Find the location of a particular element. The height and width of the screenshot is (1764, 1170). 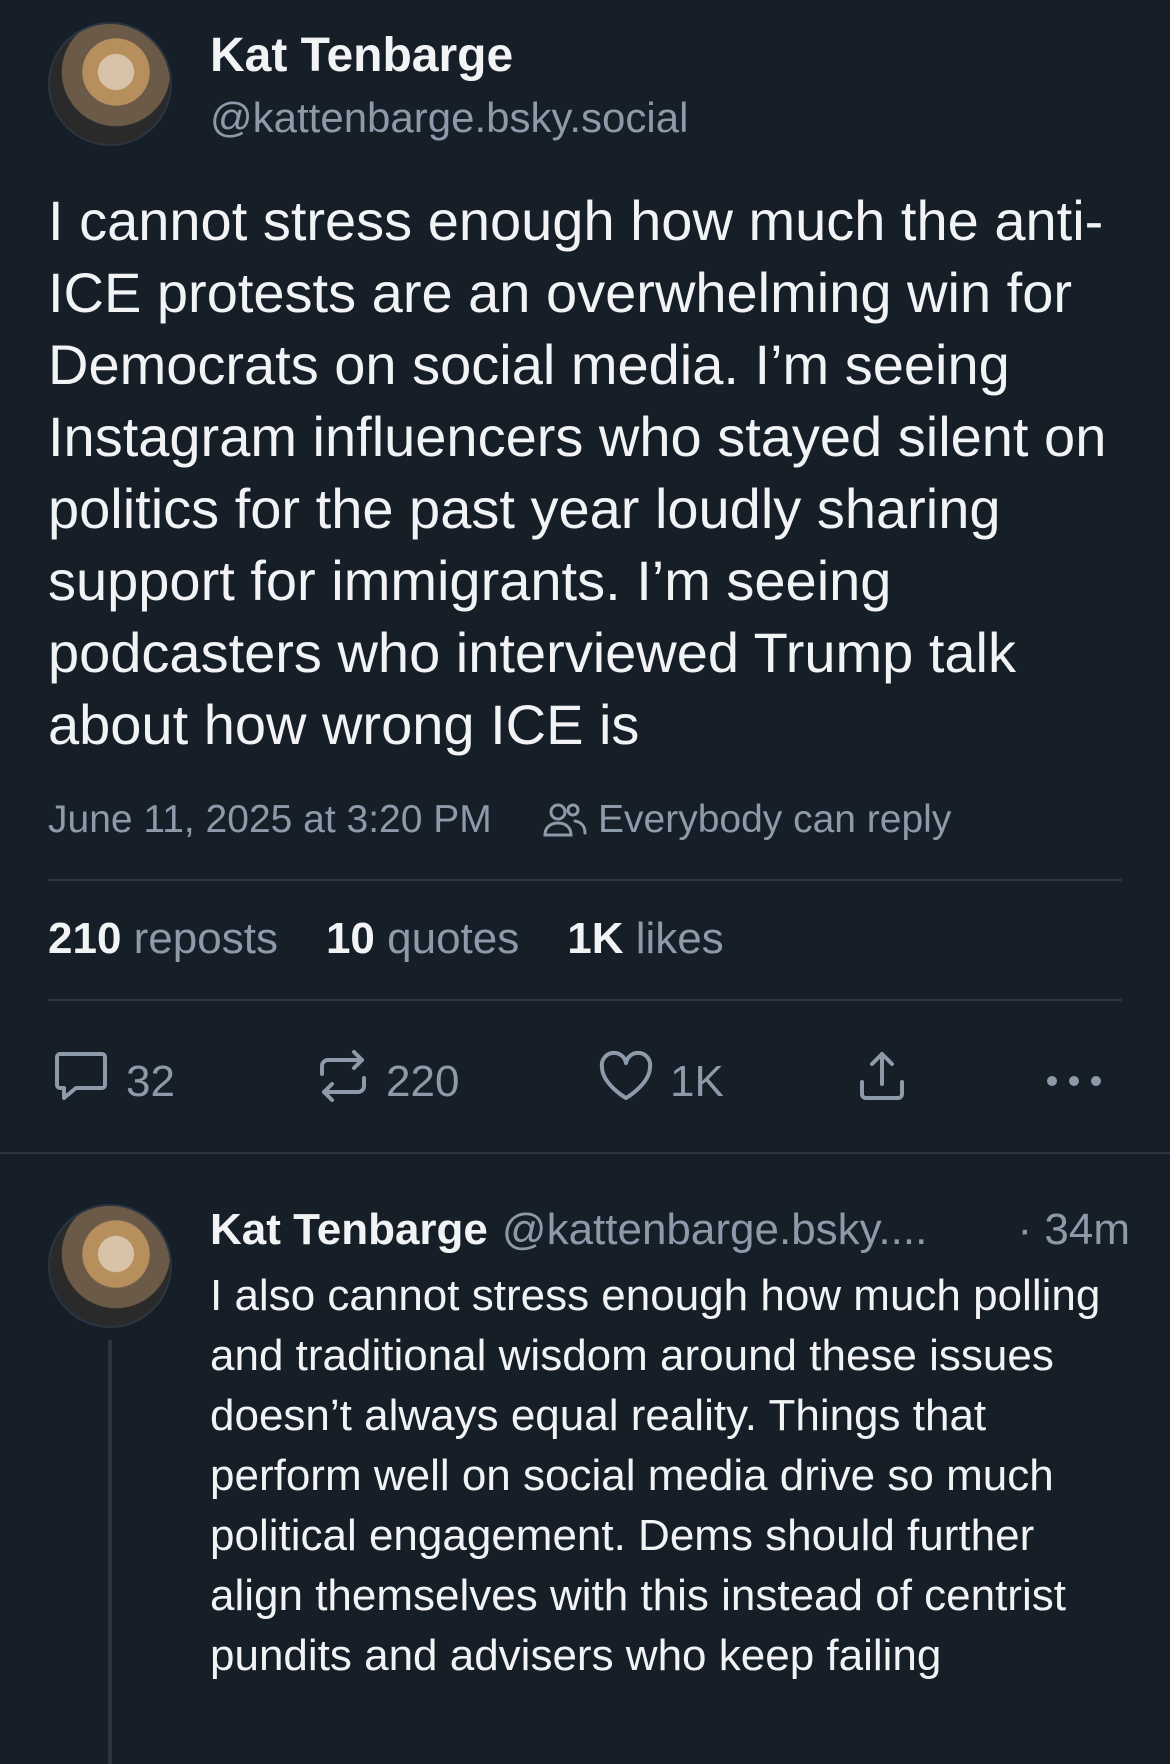

reposts-count: 210 is located at coordinates (85, 938).